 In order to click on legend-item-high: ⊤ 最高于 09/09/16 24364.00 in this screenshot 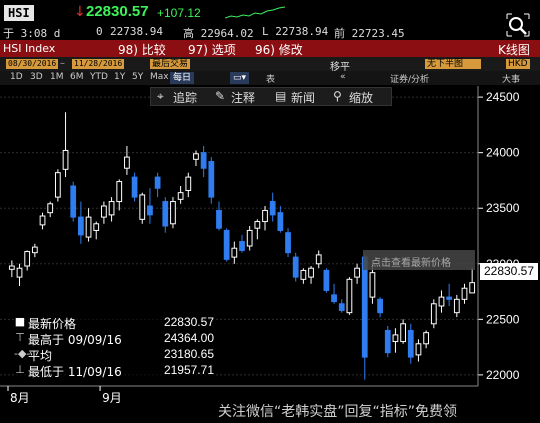, I will do `click(115, 339)`.